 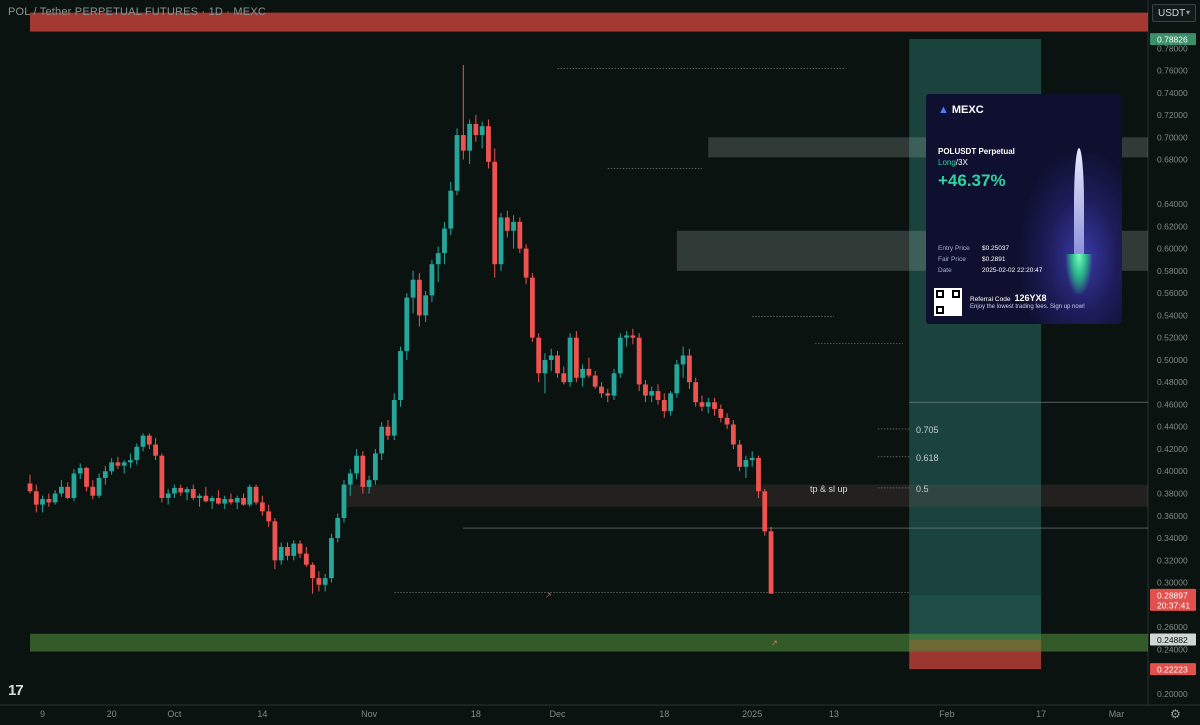 I want to click on annotation-label: tp & sl up, so click(x=829, y=489).